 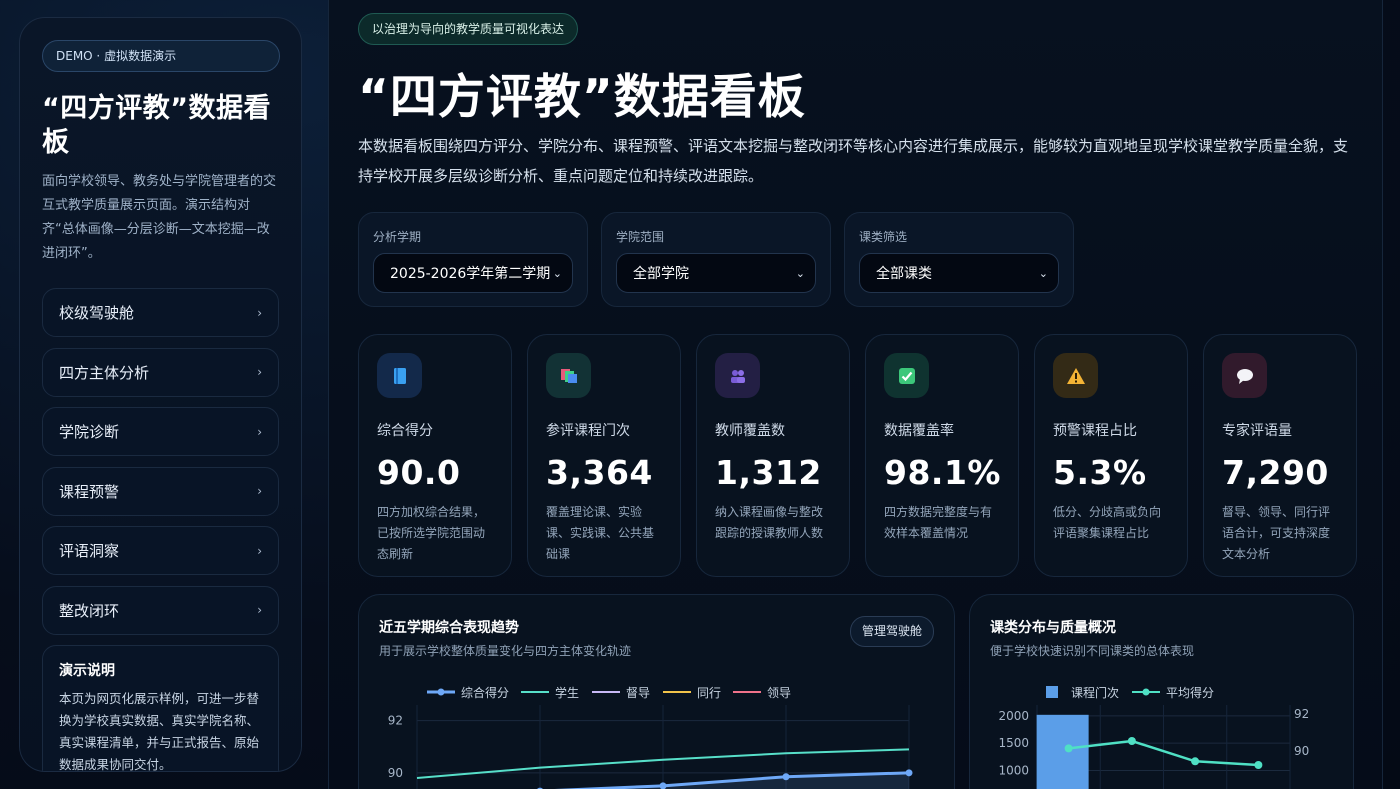 I want to click on book-icon, so click(x=399, y=375).